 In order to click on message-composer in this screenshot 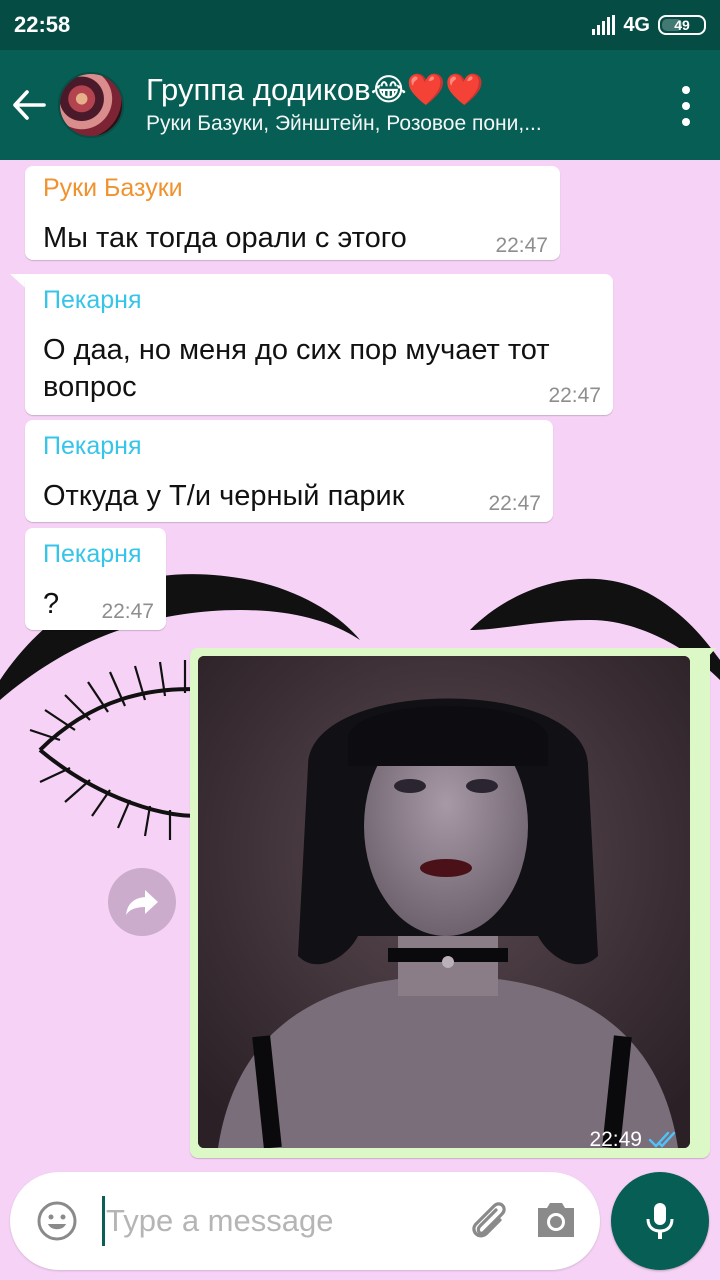, I will do `click(305, 1221)`.